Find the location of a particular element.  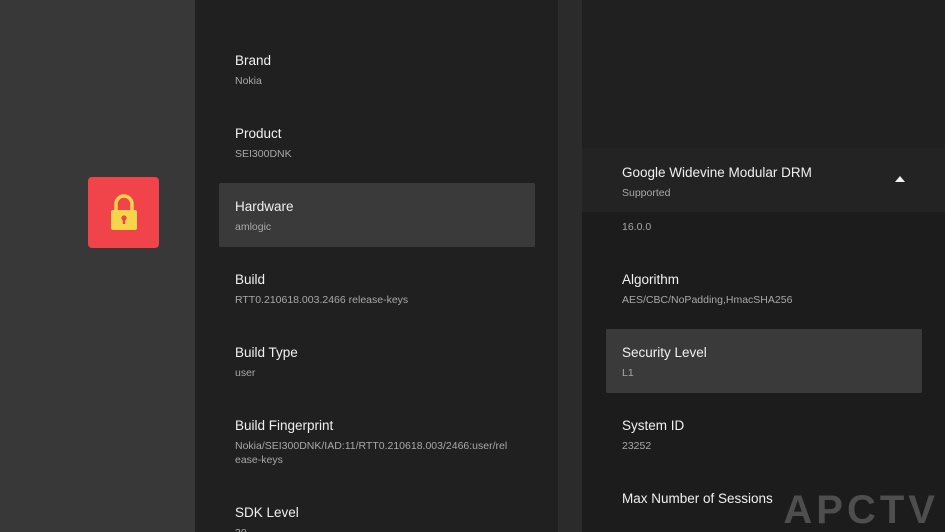

list-item-hardware: Hardware amlogic is located at coordinates (377, 215).